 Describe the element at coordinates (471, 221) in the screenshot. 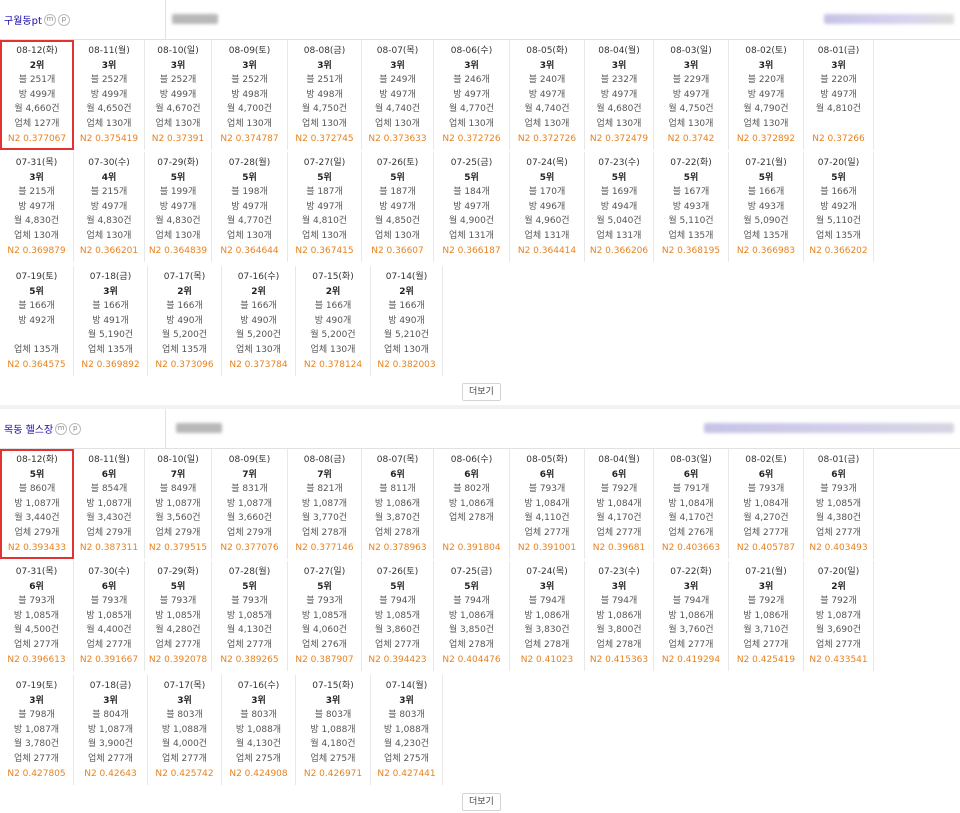

I see `monthly-search: 월 4,900건` at that location.